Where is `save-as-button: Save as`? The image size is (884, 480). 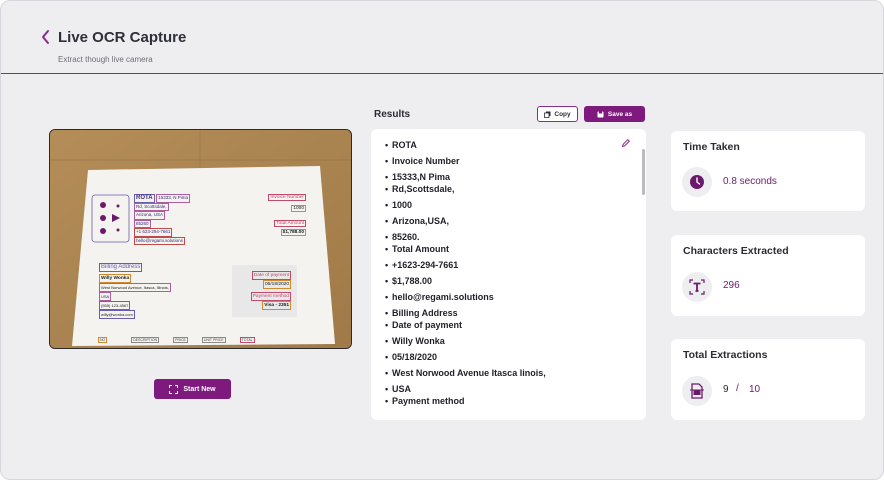
save-as-button: Save as is located at coordinates (614, 114).